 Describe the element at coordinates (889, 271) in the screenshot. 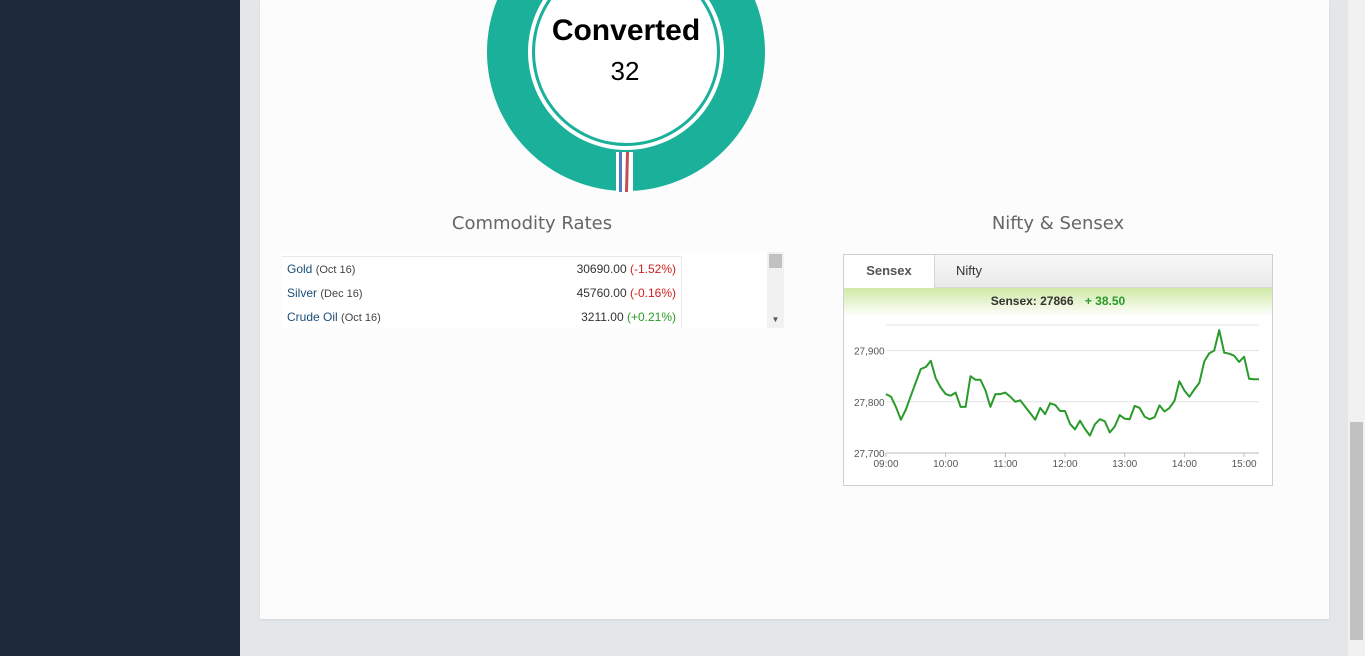

I see `tab-sensex: Sensex` at that location.